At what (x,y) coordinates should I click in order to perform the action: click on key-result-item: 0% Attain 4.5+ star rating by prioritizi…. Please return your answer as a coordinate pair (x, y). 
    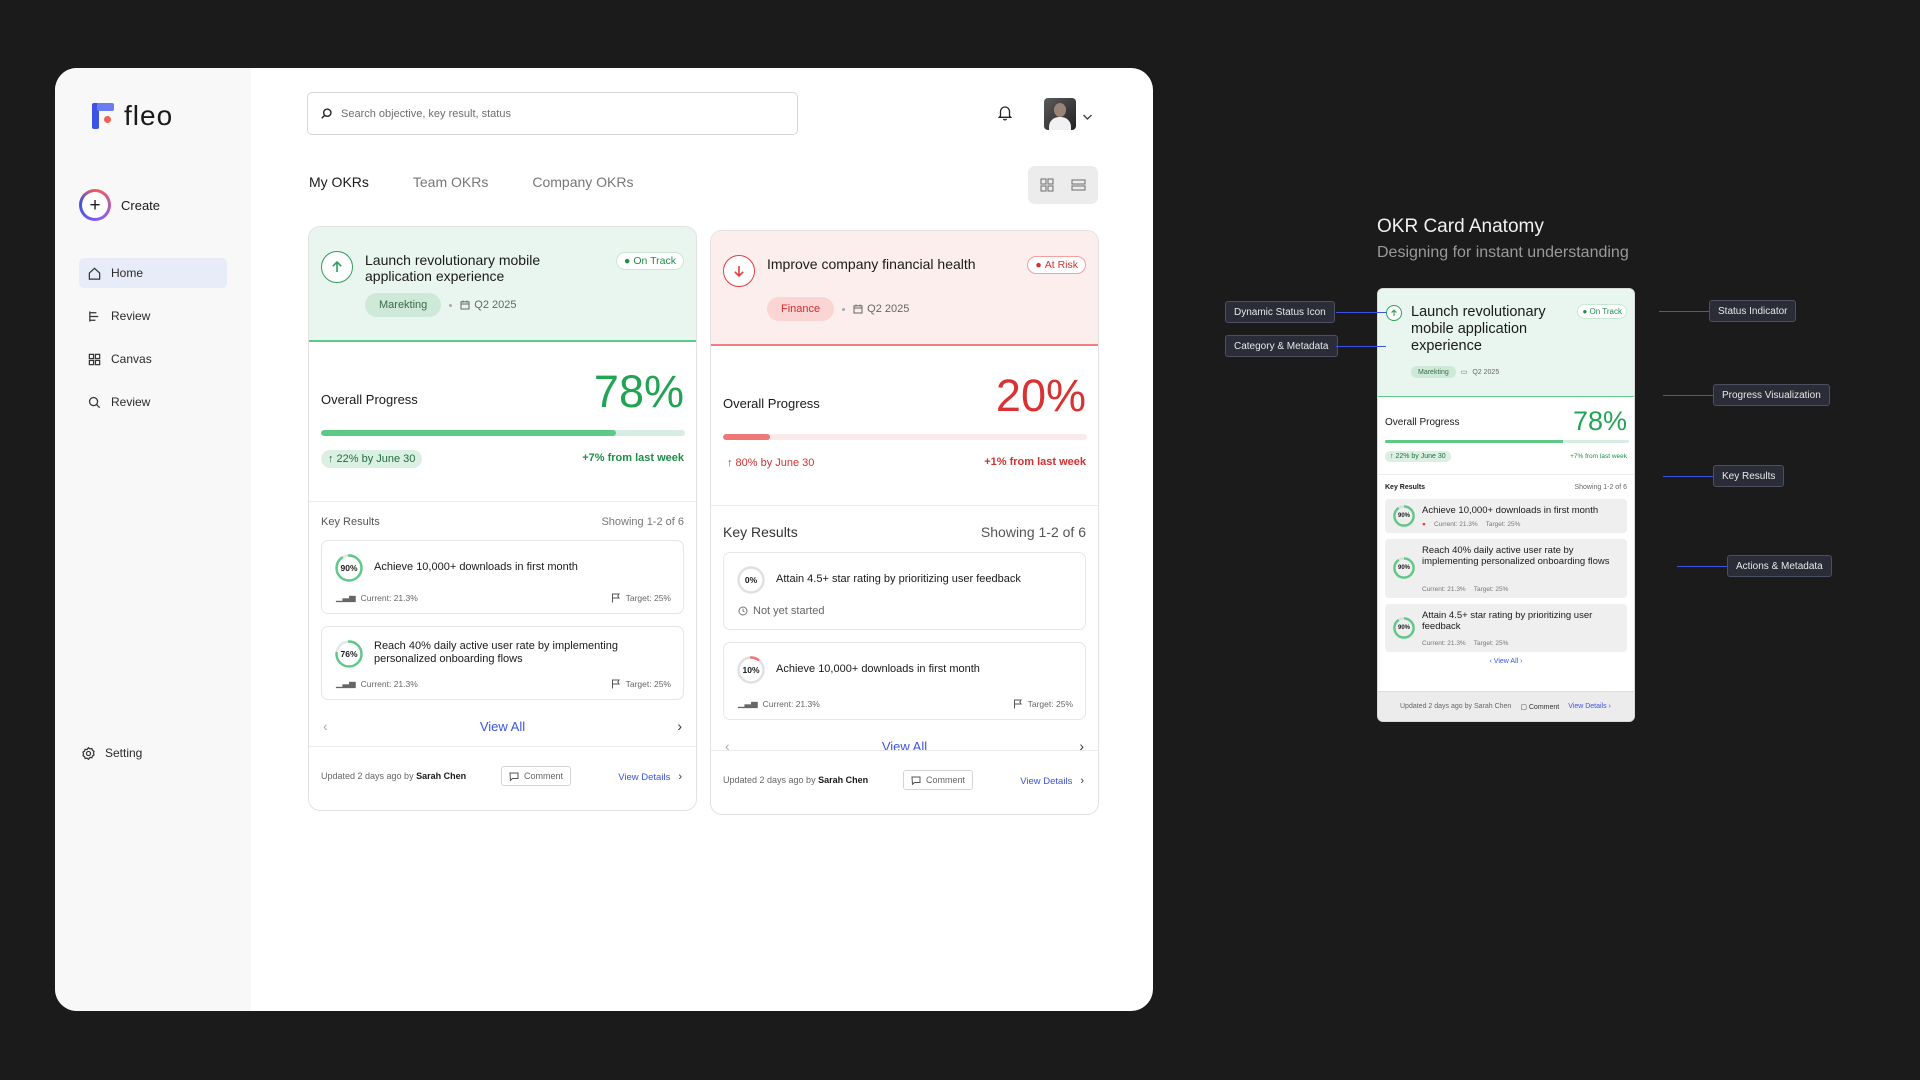
    Looking at the image, I should click on (904, 591).